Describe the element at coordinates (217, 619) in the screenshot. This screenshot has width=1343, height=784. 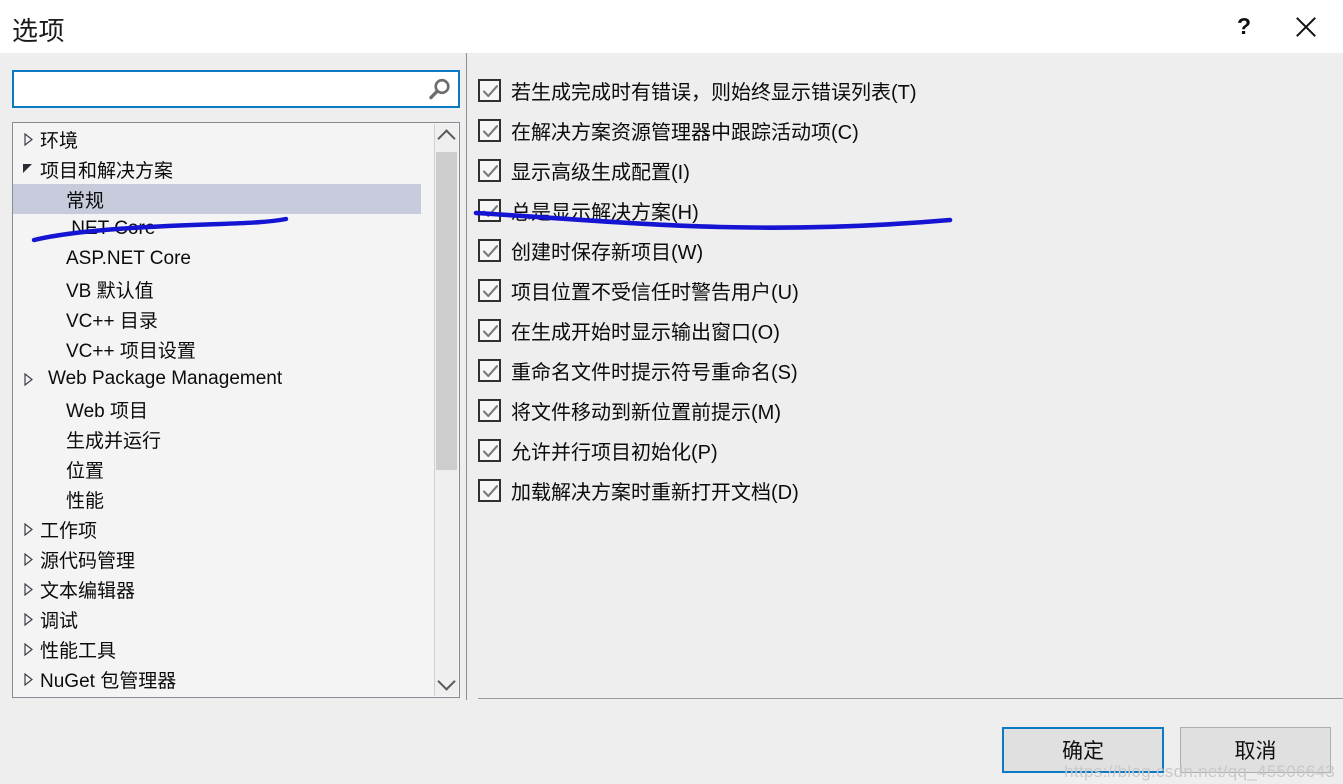
I see `tree-item-16: 调试` at that location.